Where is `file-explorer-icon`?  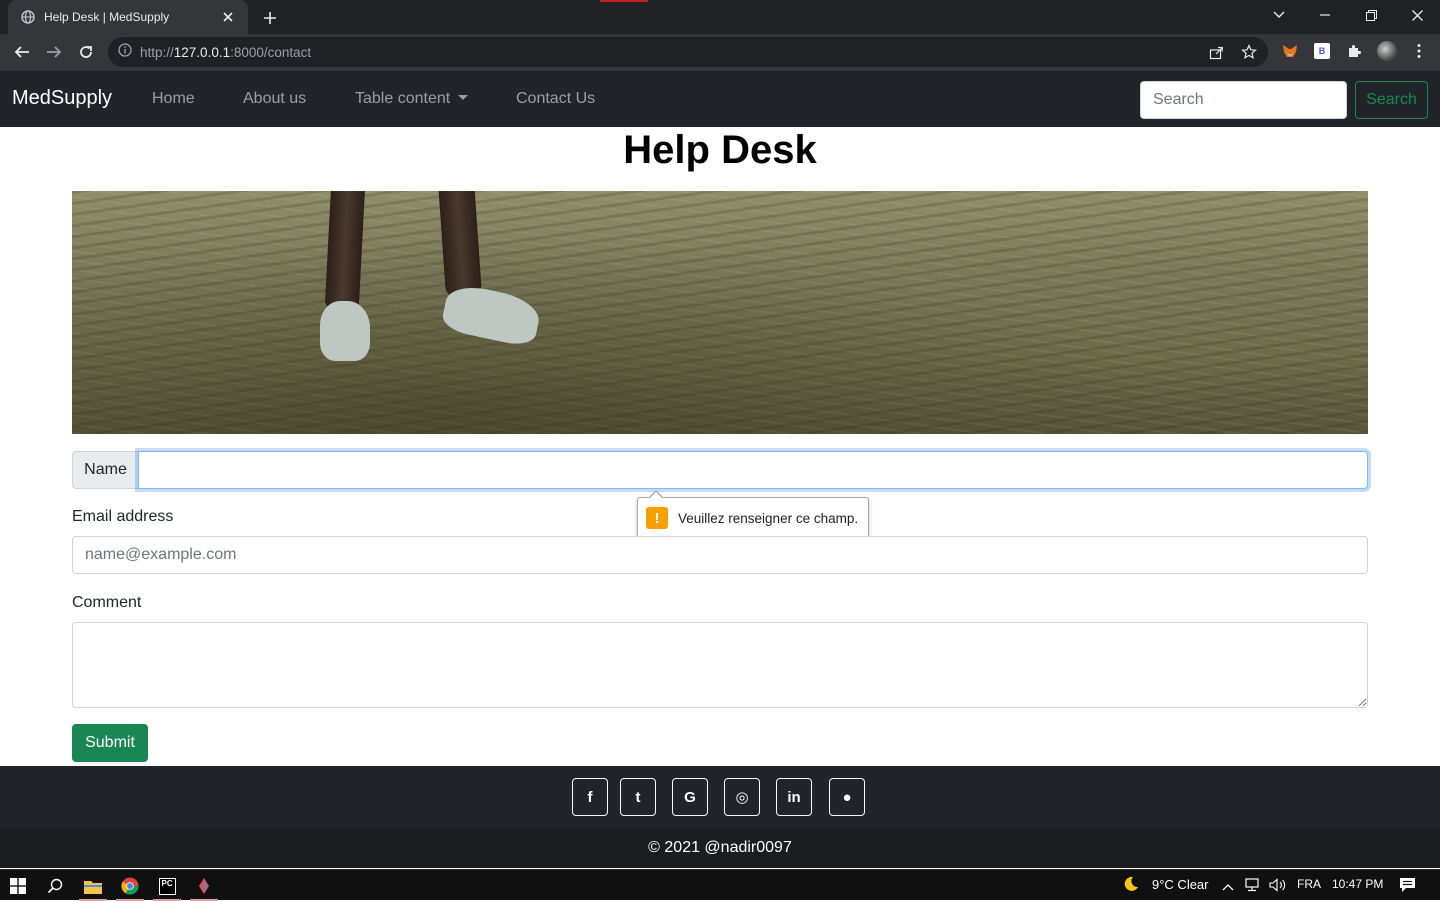
file-explorer-icon is located at coordinates (93, 887).